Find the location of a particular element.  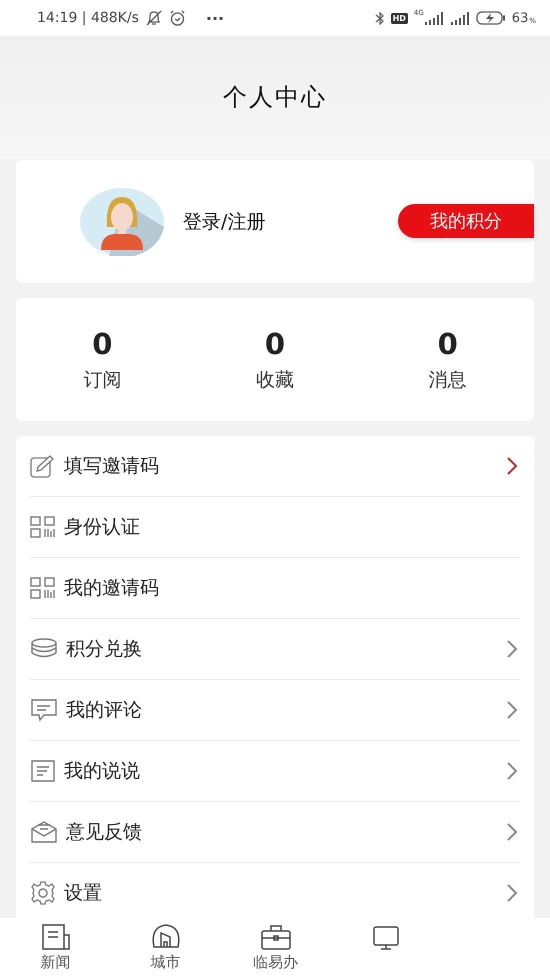

tab-item: 临易办 is located at coordinates (275, 947).